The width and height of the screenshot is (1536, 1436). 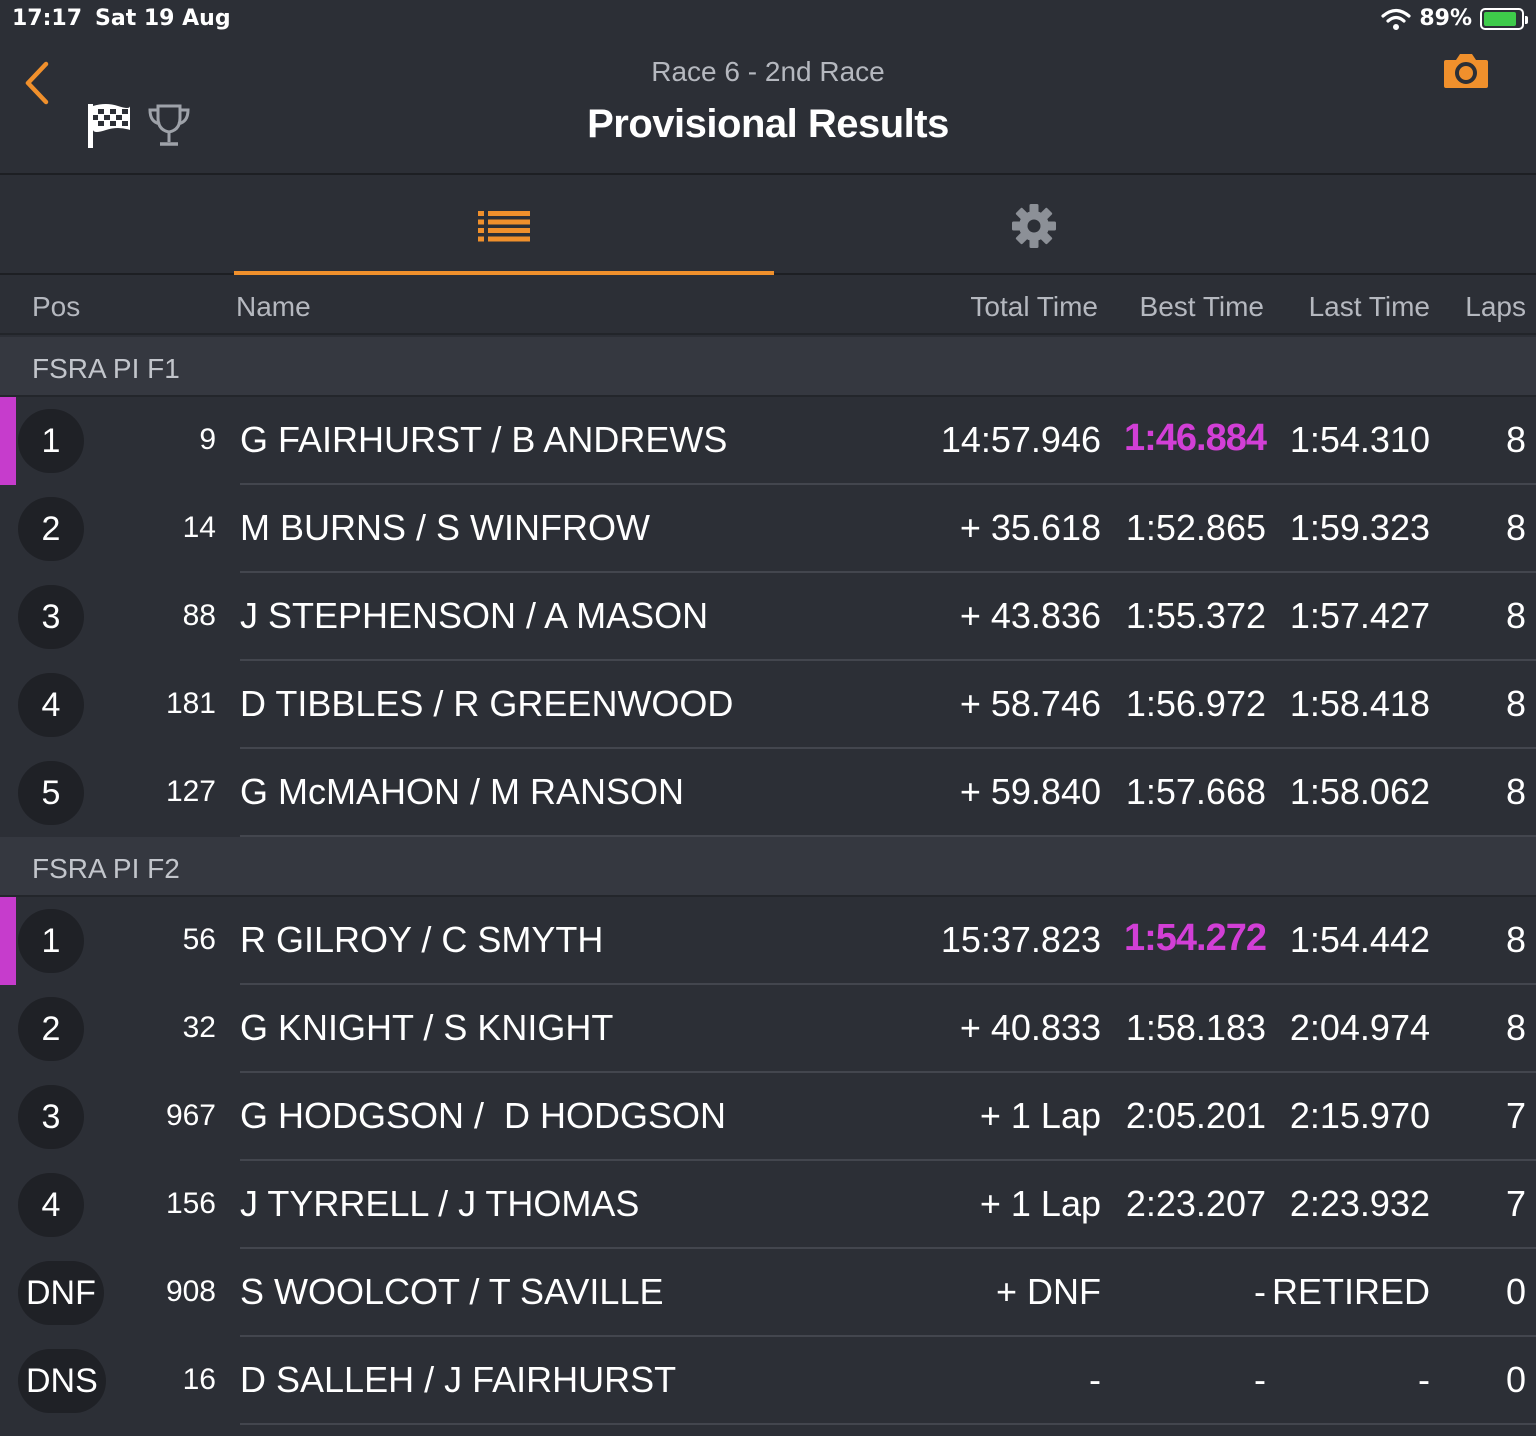 What do you see at coordinates (1030, 615) in the screenshot?
I see `total-time: + 43.836` at bounding box center [1030, 615].